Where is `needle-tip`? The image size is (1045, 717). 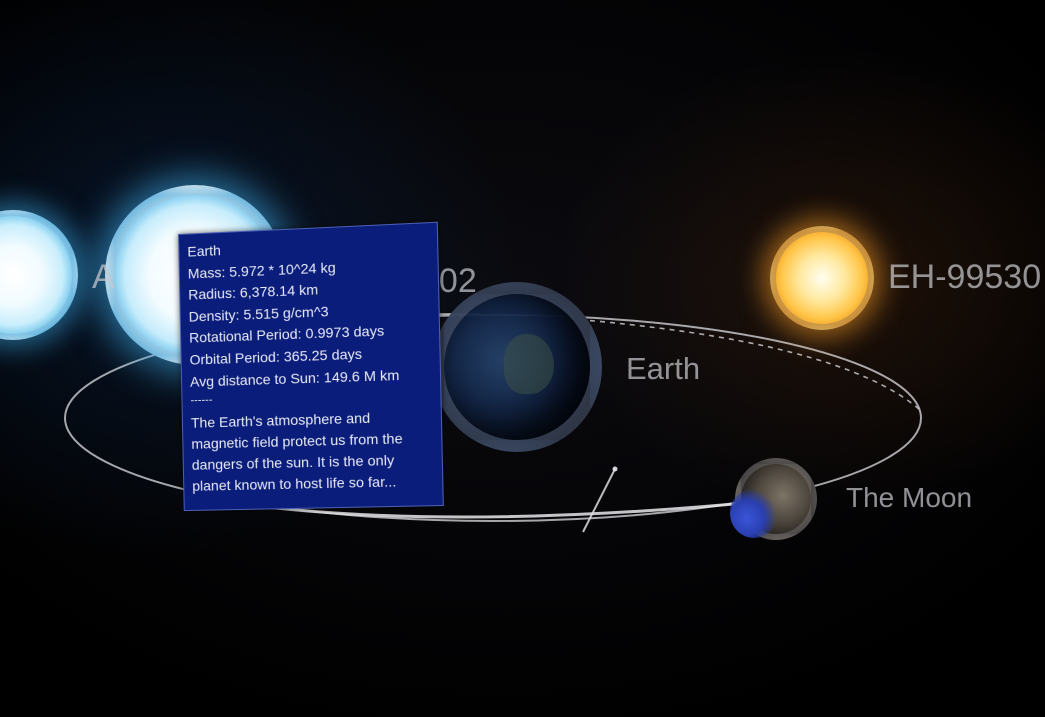
needle-tip is located at coordinates (615, 469).